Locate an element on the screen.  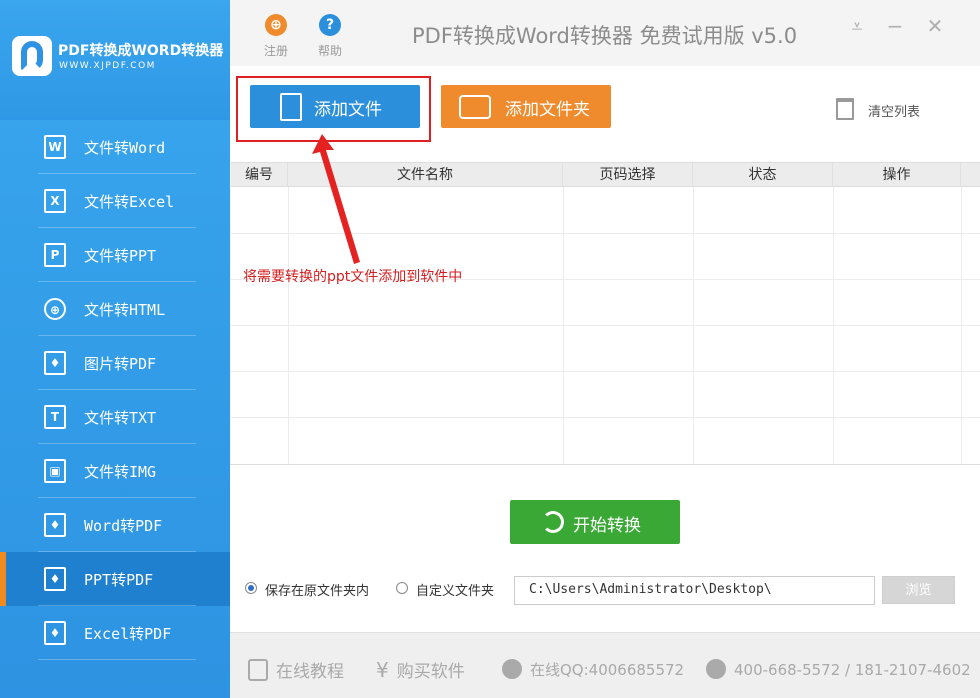
sidebar-item-label: Excel转PDF is located at coordinates (128, 634).